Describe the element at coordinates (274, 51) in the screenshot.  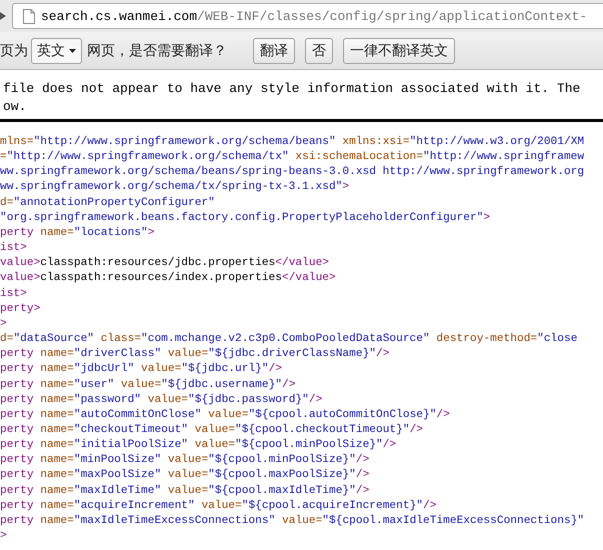
I see `translate-option-button: 翻译` at that location.